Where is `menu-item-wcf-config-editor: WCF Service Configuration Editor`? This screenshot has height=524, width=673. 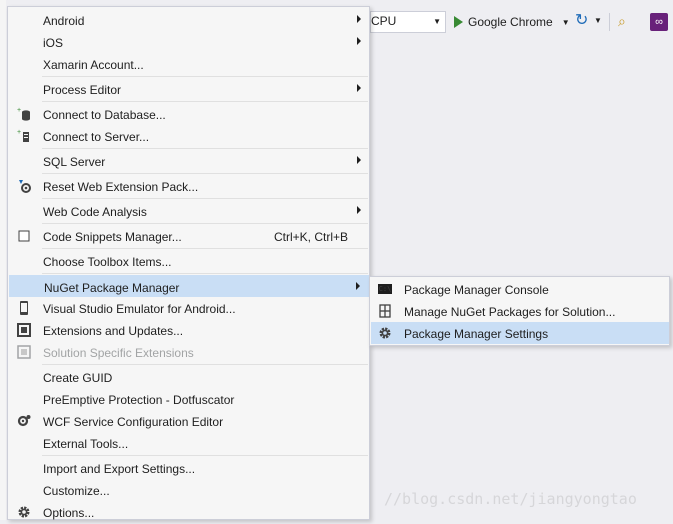 menu-item-wcf-config-editor: WCF Service Configuration Editor is located at coordinates (189, 421).